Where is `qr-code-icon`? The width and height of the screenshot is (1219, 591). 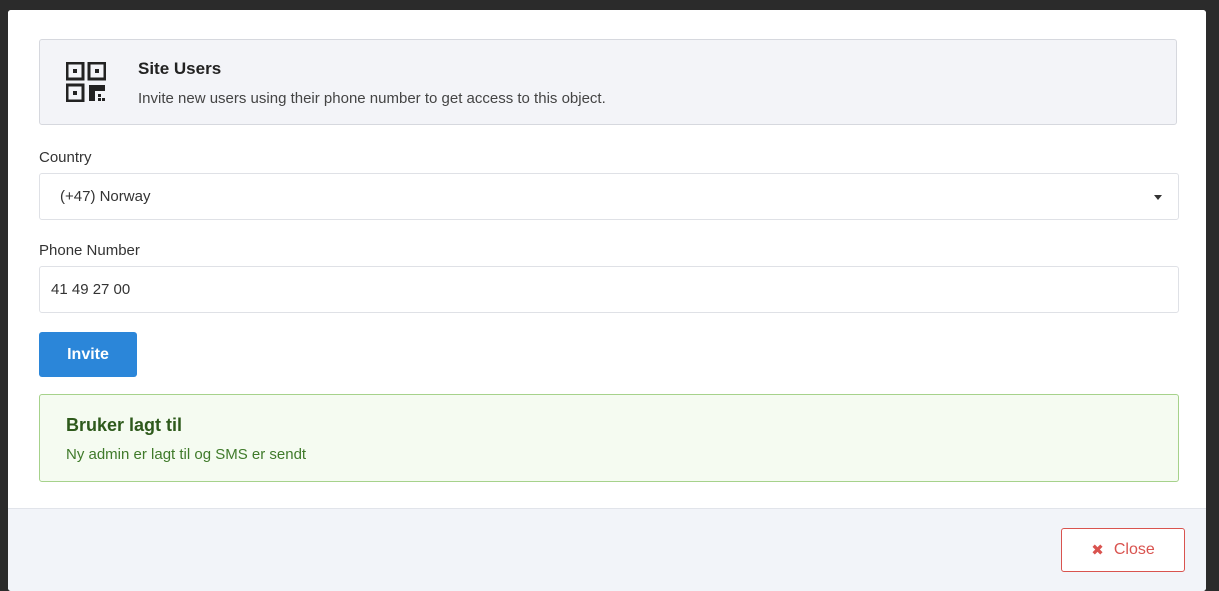
qr-code-icon is located at coordinates (86, 82).